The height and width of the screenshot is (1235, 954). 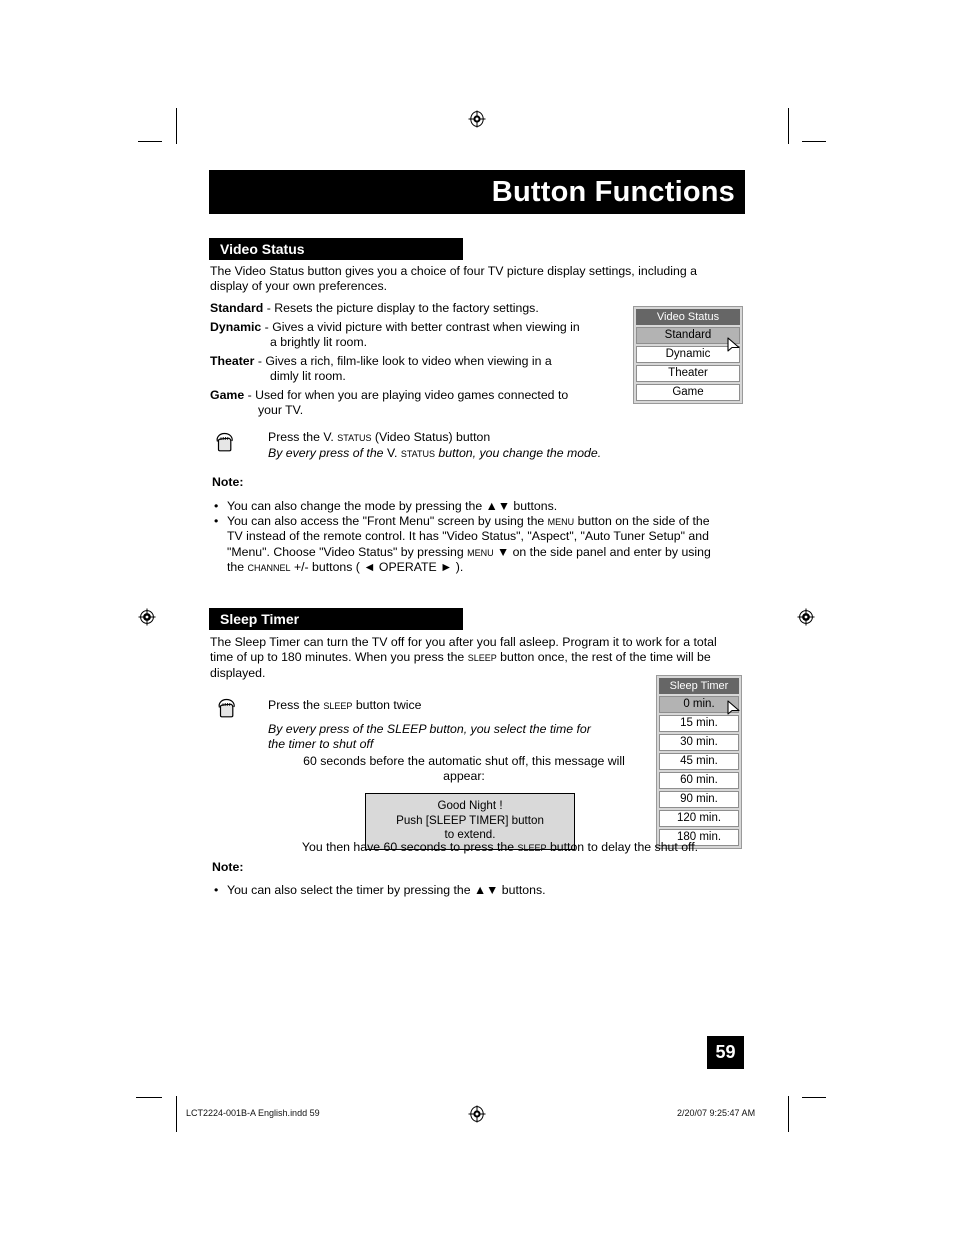 I want to click on sleep-press-b: button twice, so click(x=387, y=705).